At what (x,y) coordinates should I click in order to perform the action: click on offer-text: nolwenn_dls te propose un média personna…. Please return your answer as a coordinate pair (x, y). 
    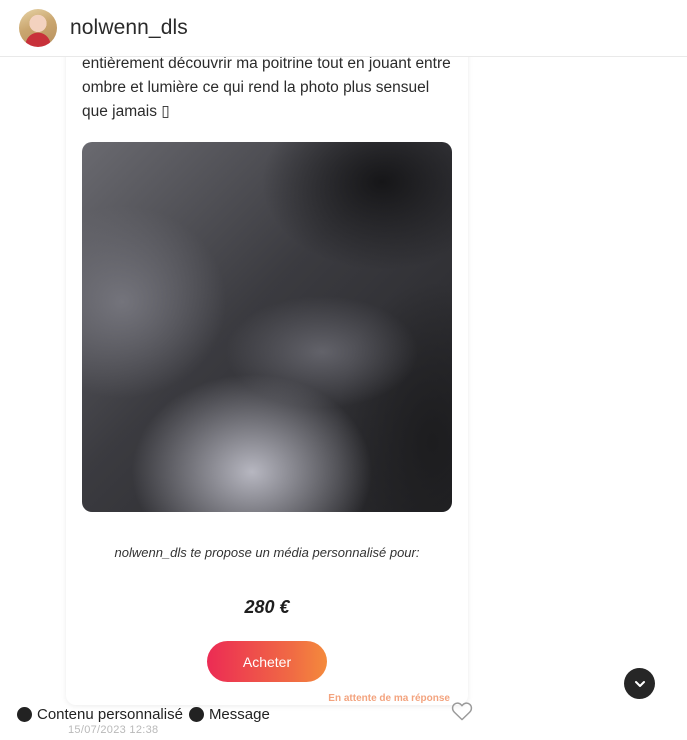
    Looking at the image, I should click on (267, 552).